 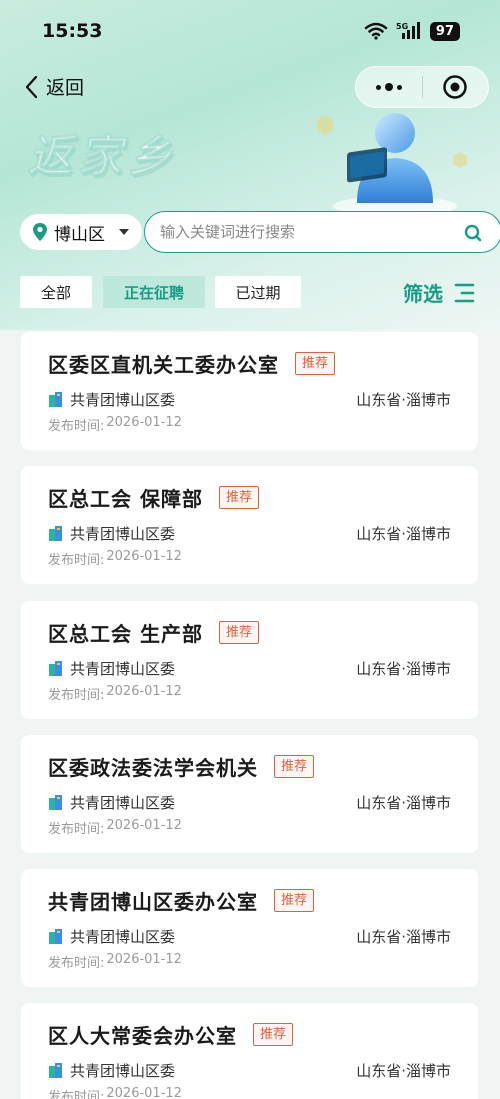 What do you see at coordinates (464, 292) in the screenshot?
I see `filter-list-icon` at bounding box center [464, 292].